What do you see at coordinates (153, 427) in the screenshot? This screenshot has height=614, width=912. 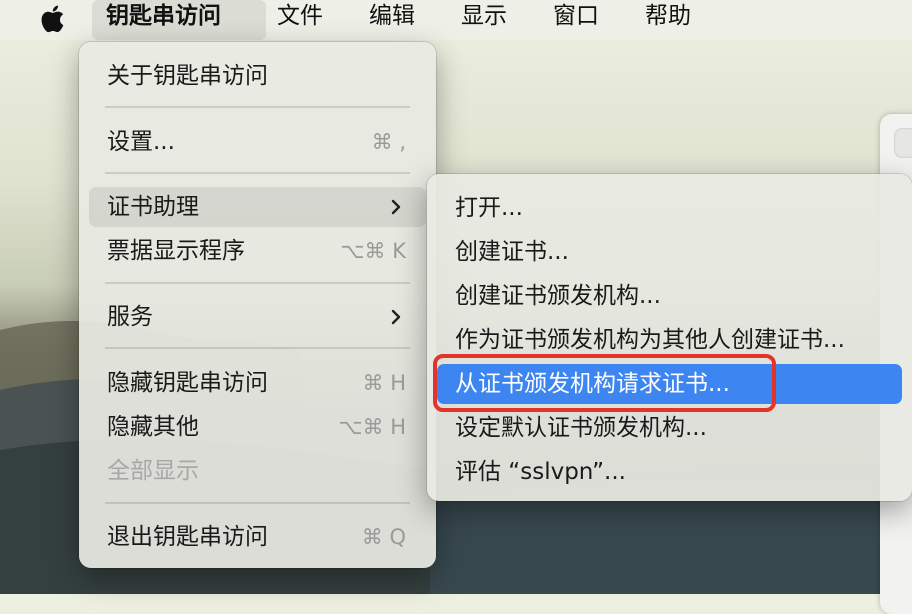 I see `hide-others-label: 隐藏其他` at bounding box center [153, 427].